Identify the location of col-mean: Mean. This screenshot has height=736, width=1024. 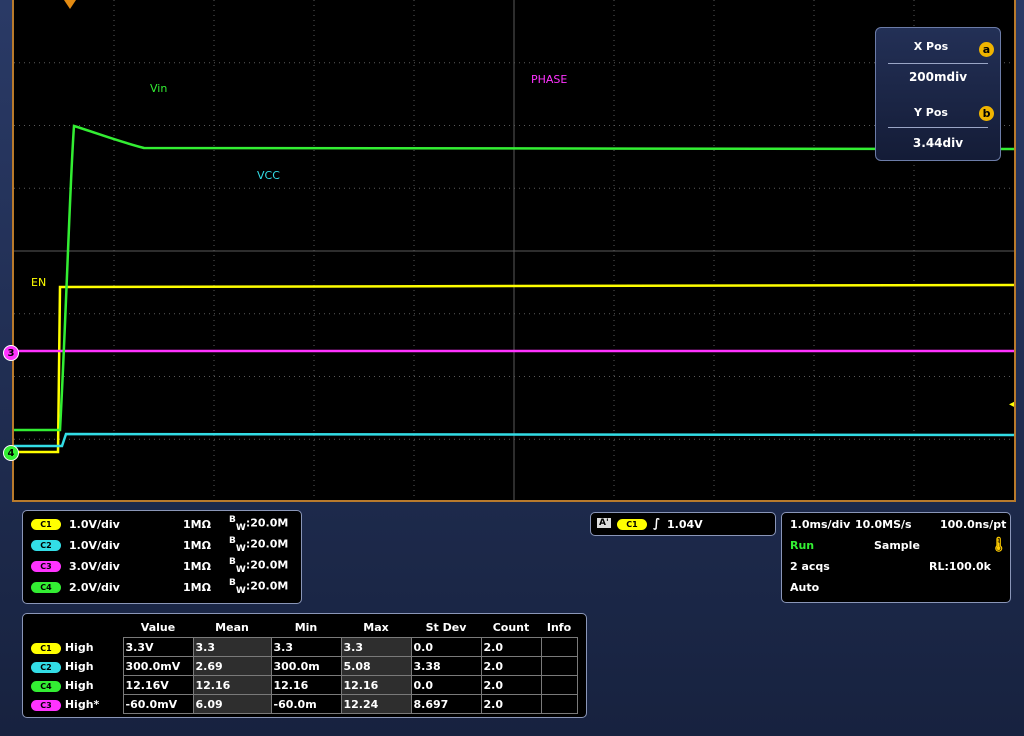
(232, 627).